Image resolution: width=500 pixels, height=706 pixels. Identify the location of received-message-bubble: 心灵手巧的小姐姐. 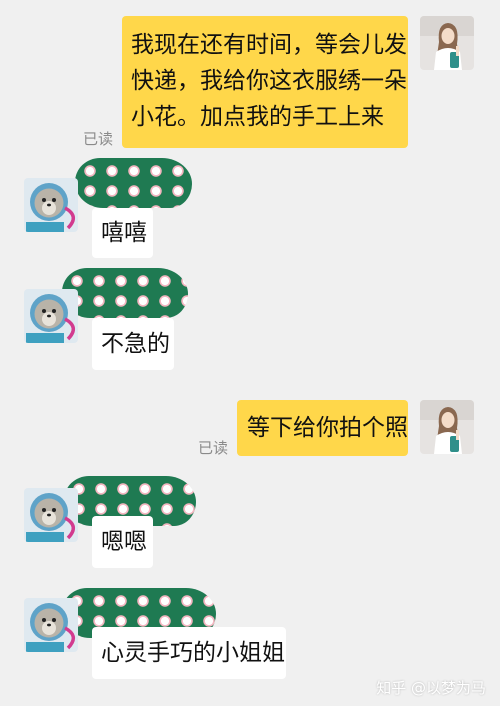
(189, 653).